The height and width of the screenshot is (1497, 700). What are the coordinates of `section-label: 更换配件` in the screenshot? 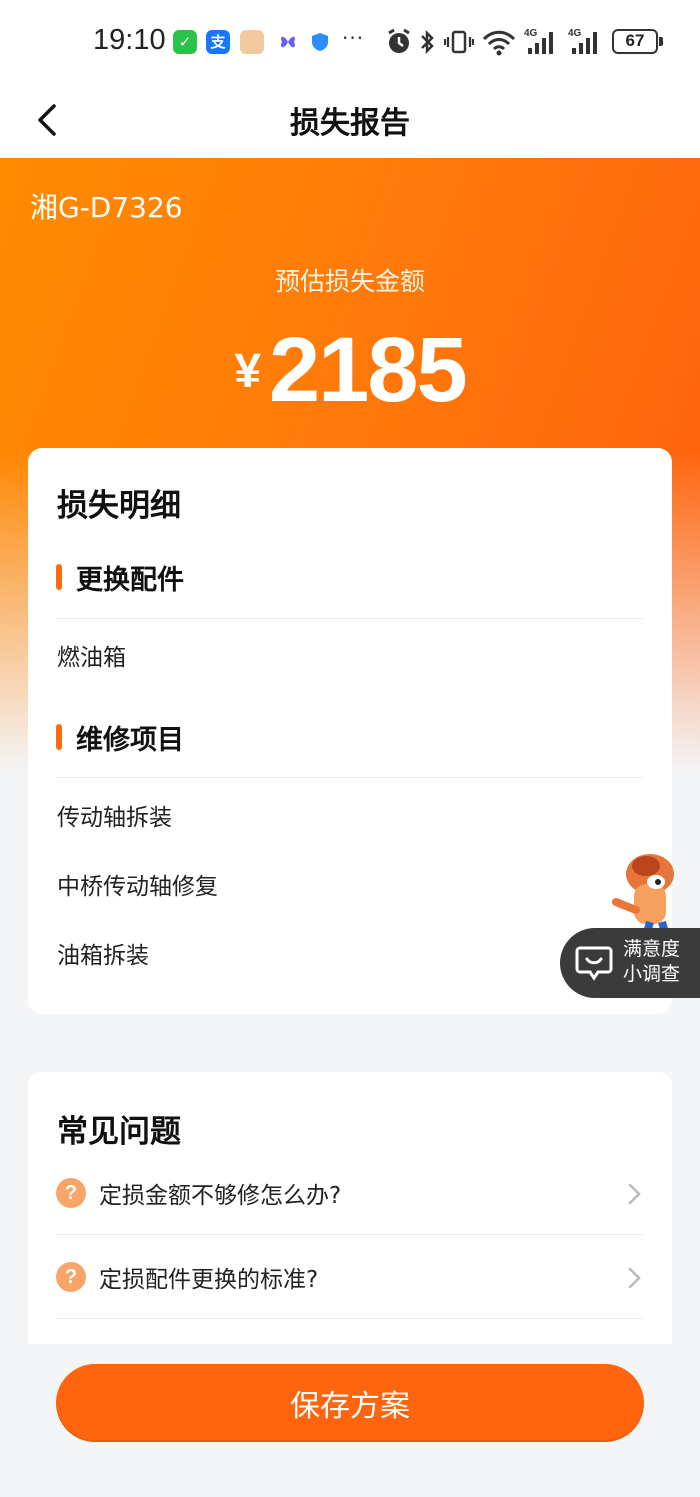 It's located at (130, 580).